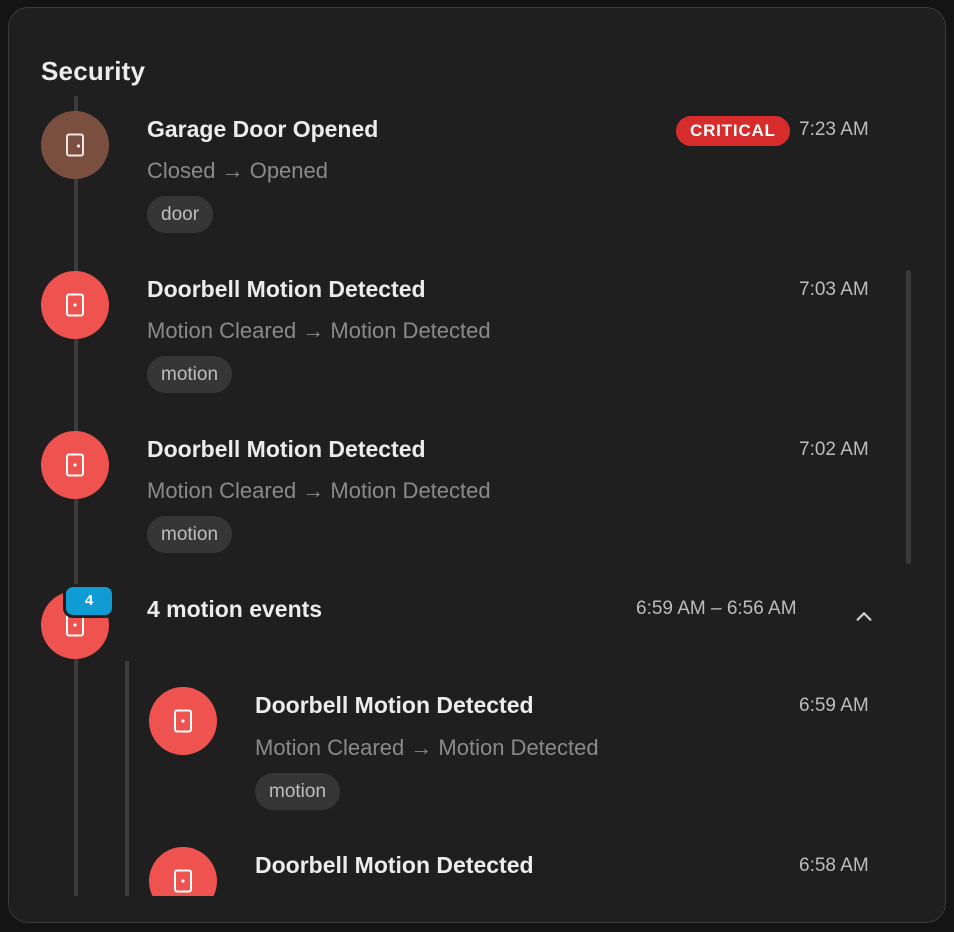 The width and height of the screenshot is (954, 932). What do you see at coordinates (89, 601) in the screenshot?
I see `group-count-badge: 4` at bounding box center [89, 601].